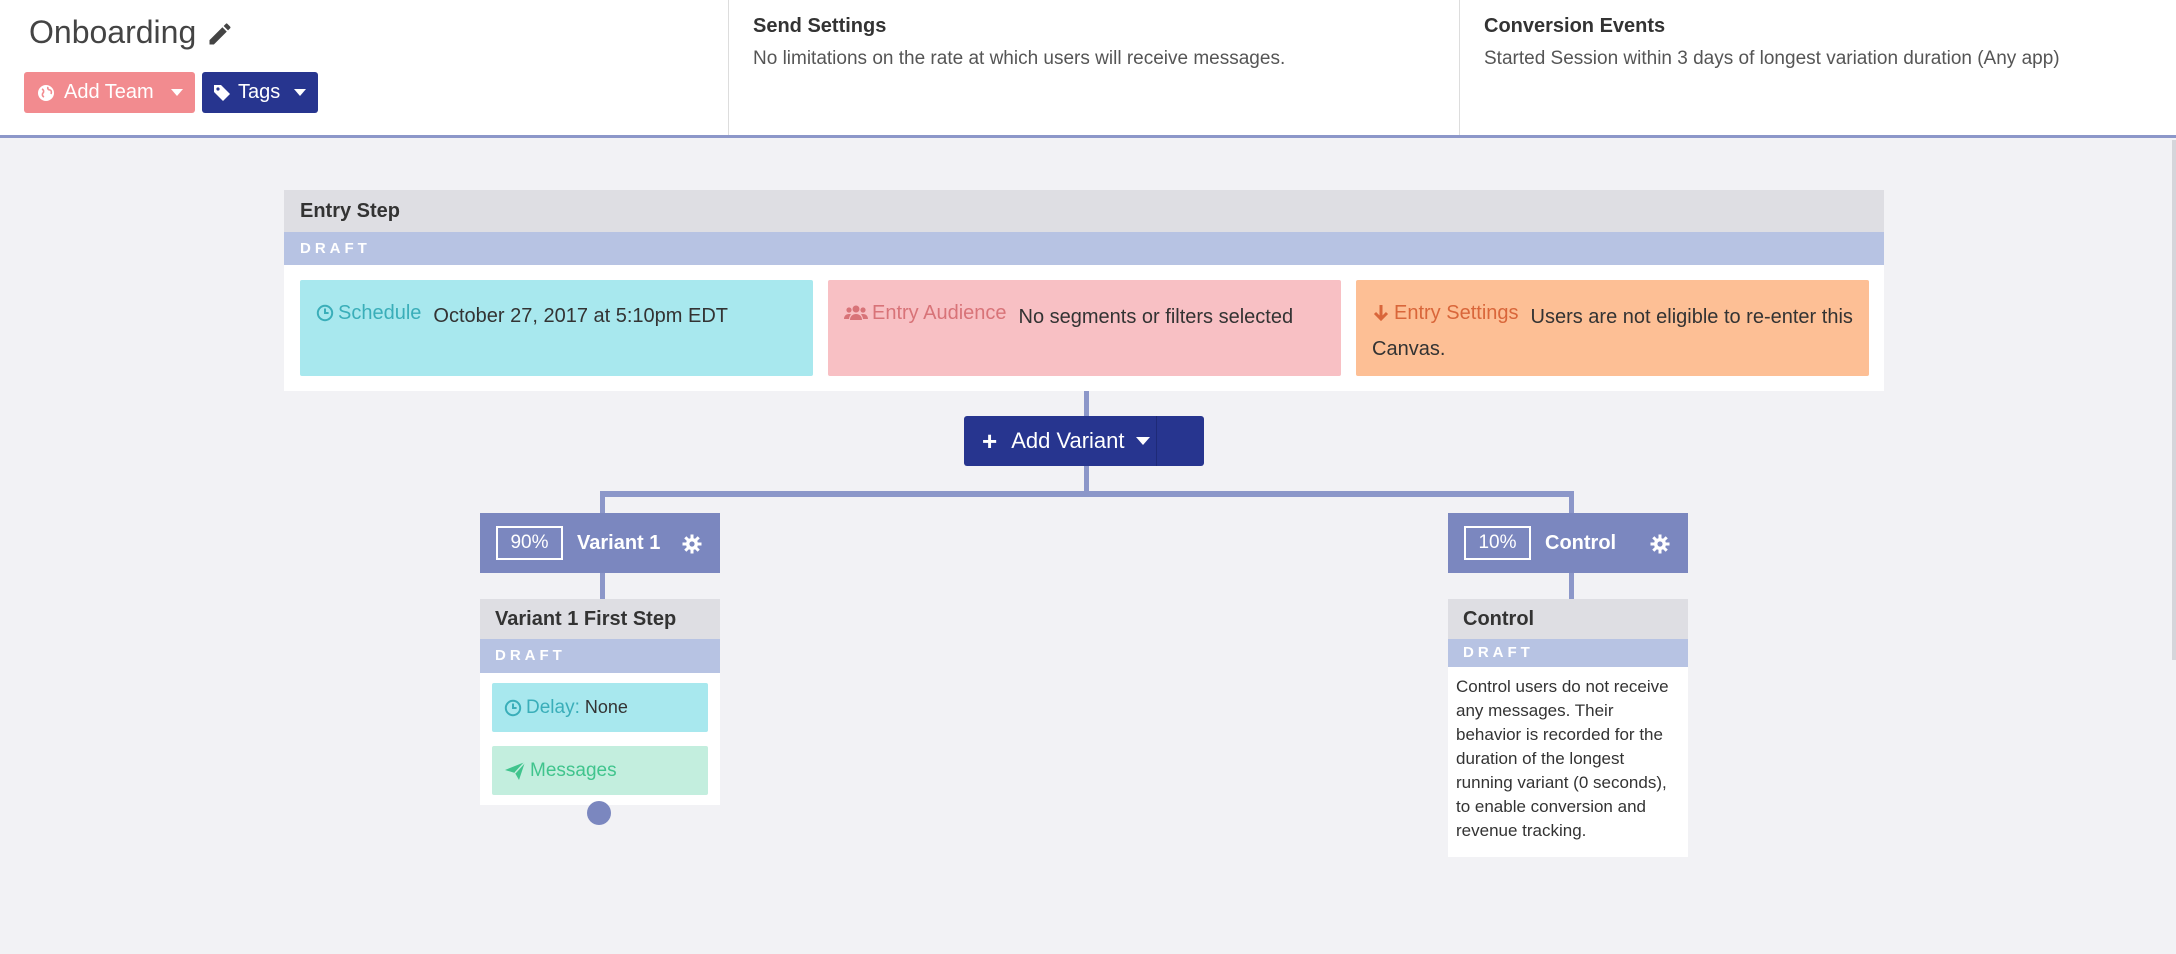  Describe the element at coordinates (113, 32) in the screenshot. I see `page-title: Onboarding` at that location.